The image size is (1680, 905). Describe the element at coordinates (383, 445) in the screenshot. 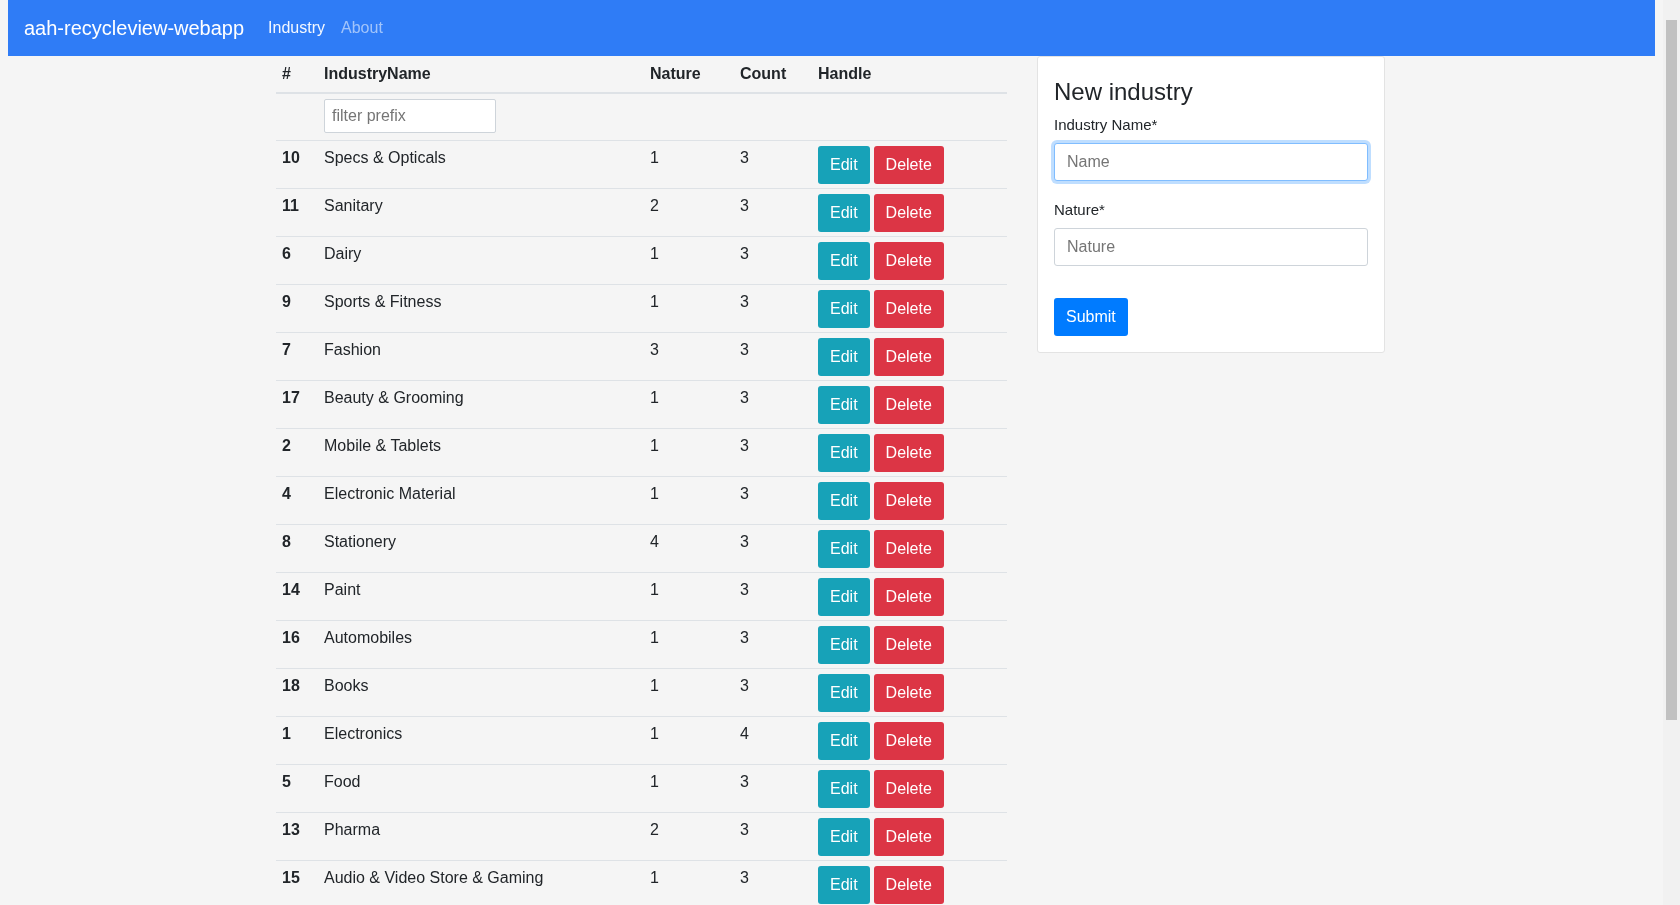

I see `table-cell: Mobile & Tablets` at that location.